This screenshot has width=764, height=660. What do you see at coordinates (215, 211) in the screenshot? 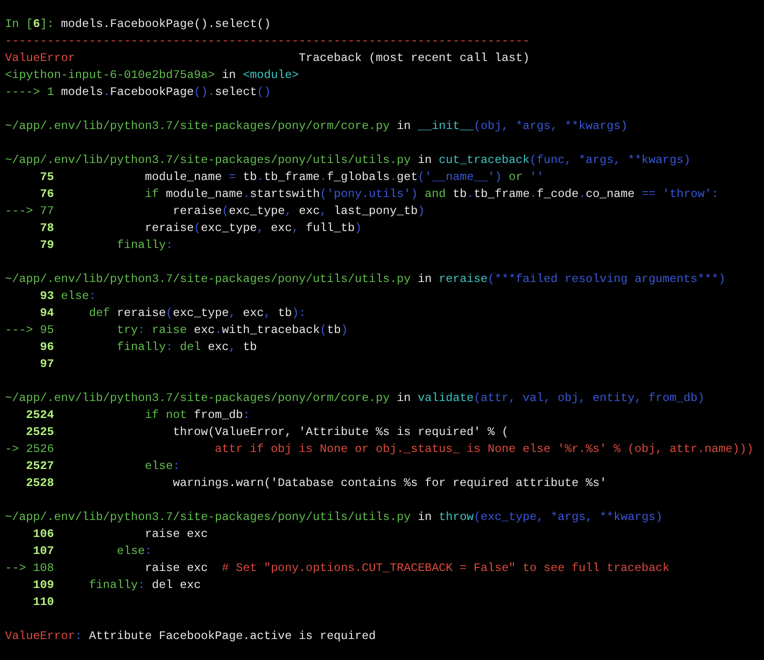
I see `traceback-line: ---> 77 reraise(exc_type, exc, last_pony_tb)` at bounding box center [215, 211].